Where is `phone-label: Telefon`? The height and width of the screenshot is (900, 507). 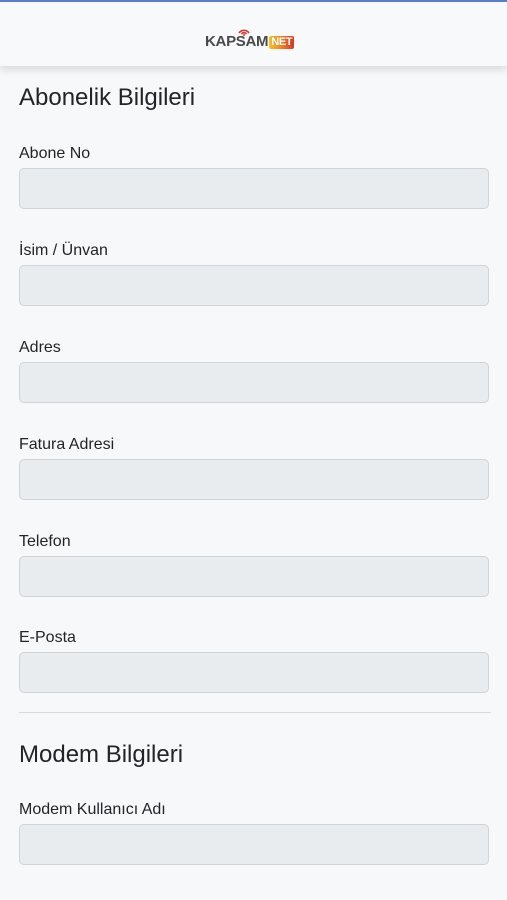
phone-label: Telefon is located at coordinates (45, 541).